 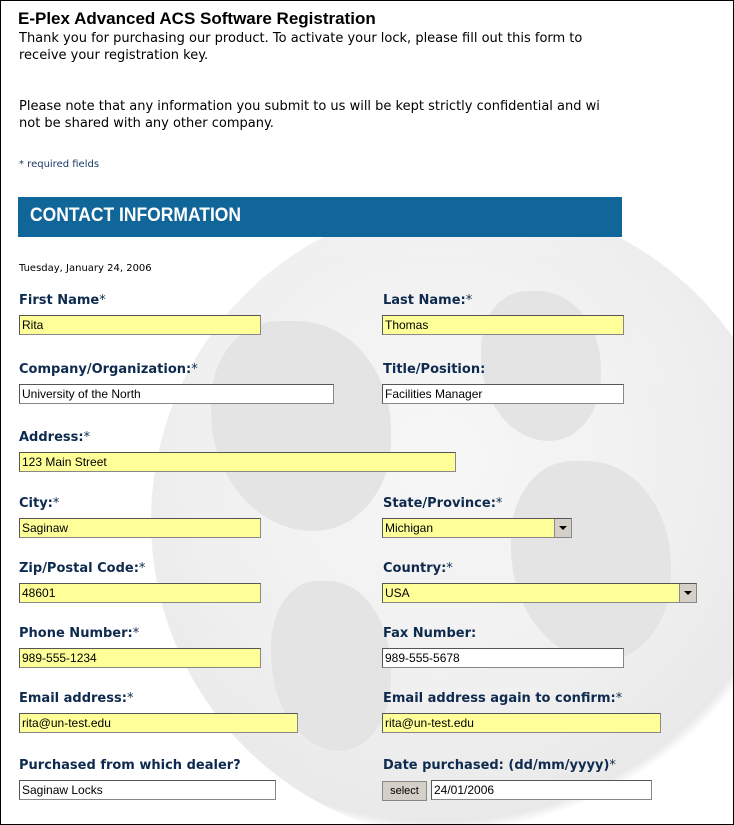 What do you see at coordinates (428, 300) in the screenshot?
I see `last-name-label: Last Name:*` at bounding box center [428, 300].